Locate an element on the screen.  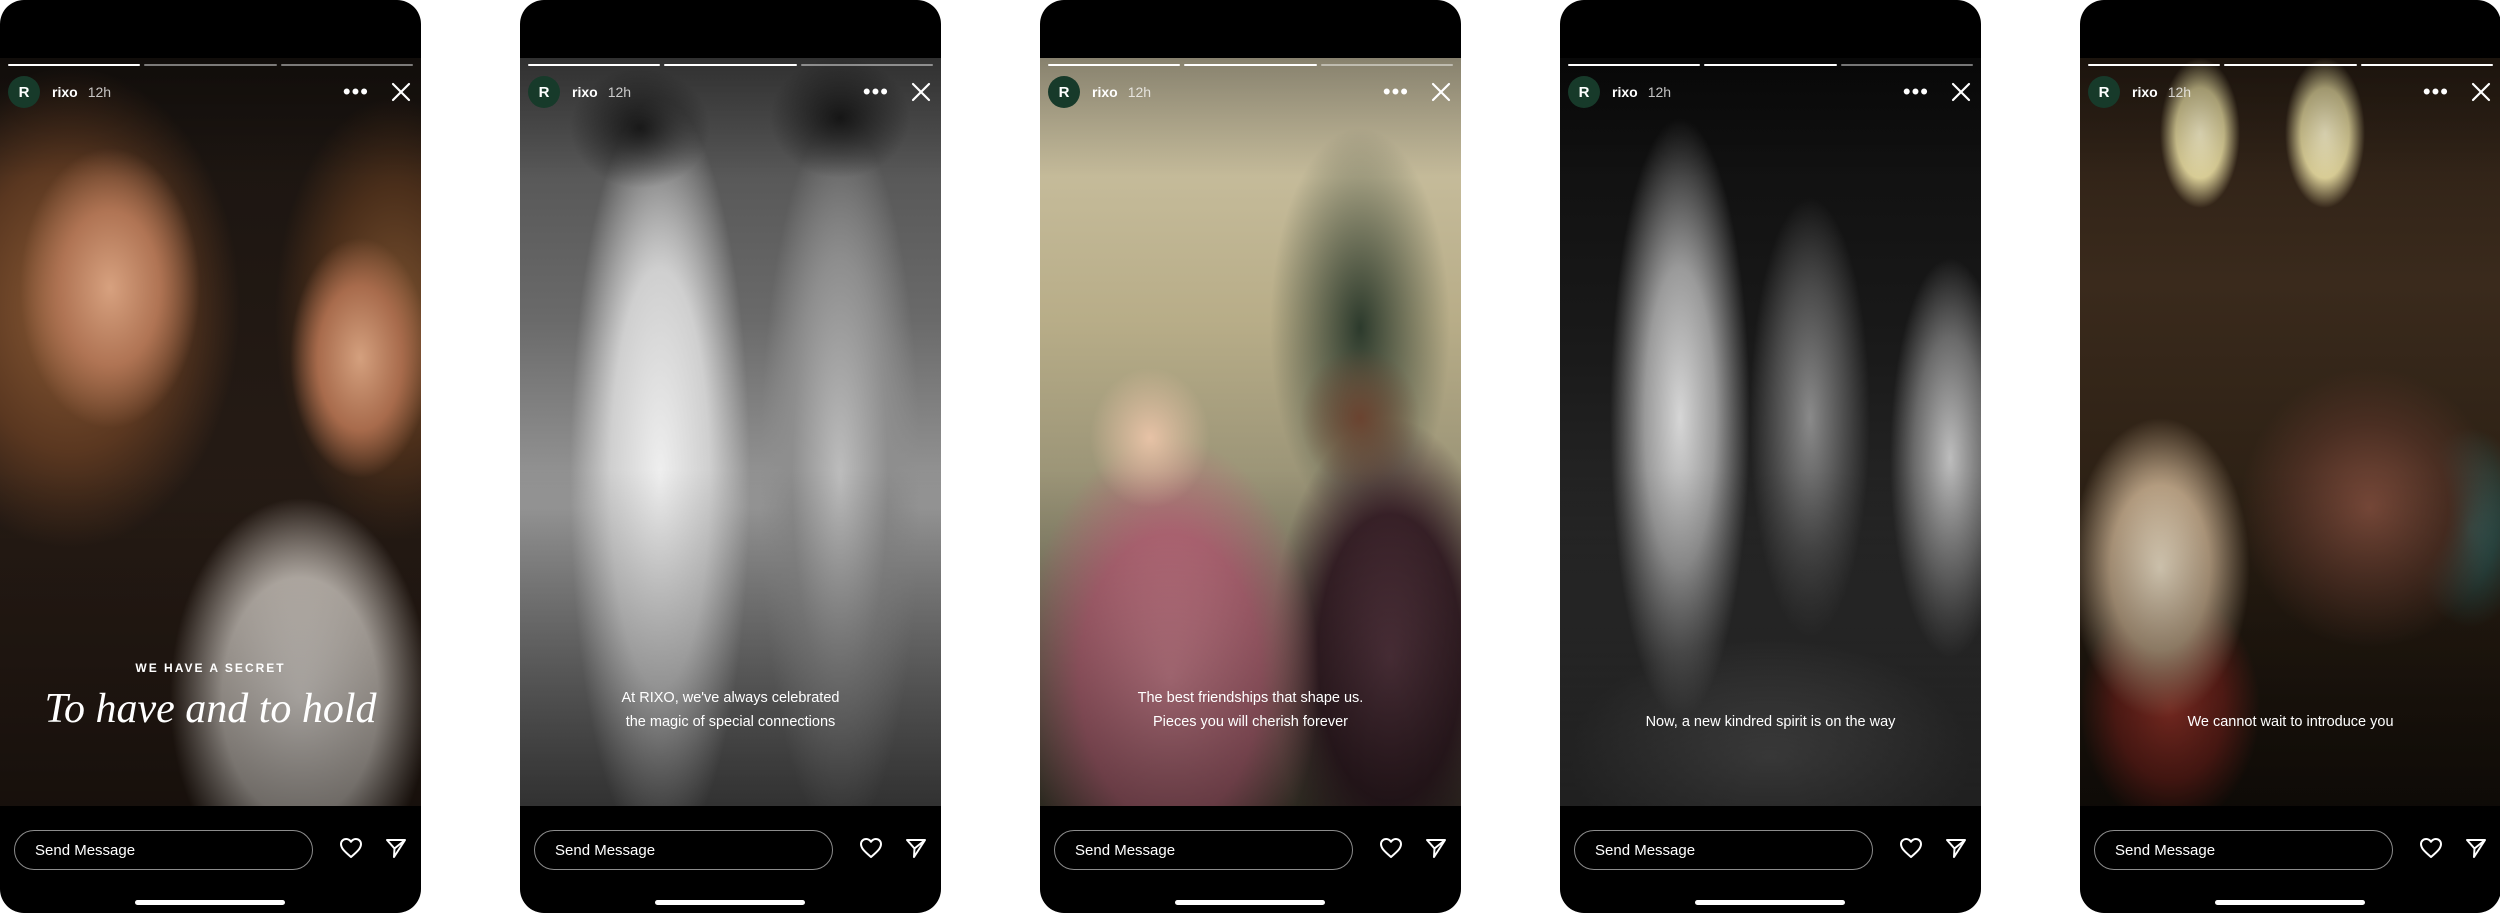
caption-line: Now, a new kindred spirit is on the way is located at coordinates (1770, 722).